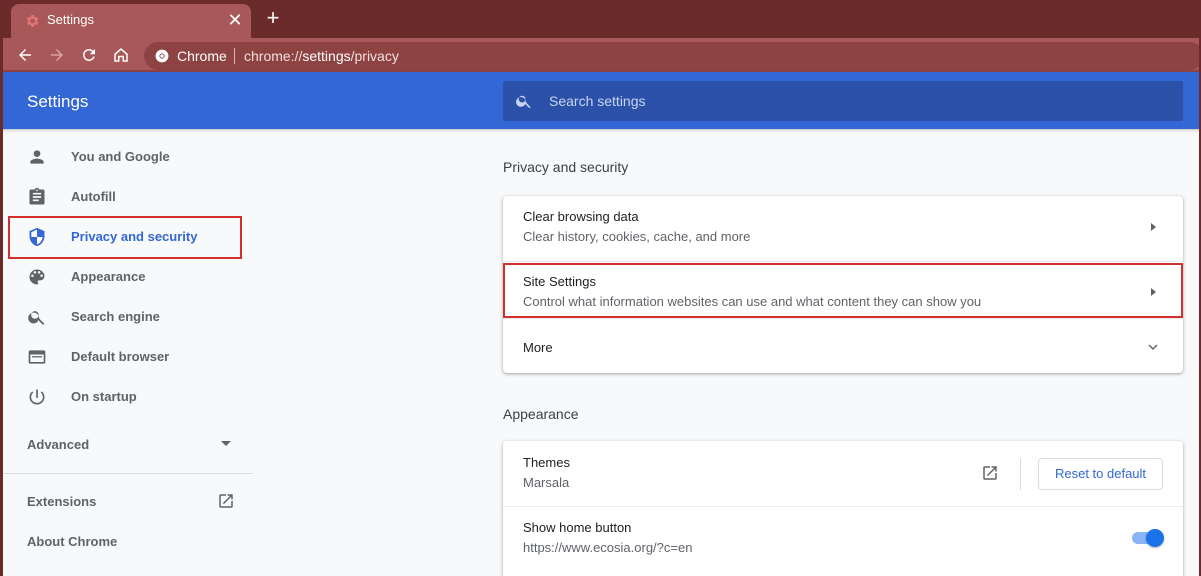 This screenshot has width=1201, height=576. I want to click on tab-settings: Settings ✕, so click(131, 21).